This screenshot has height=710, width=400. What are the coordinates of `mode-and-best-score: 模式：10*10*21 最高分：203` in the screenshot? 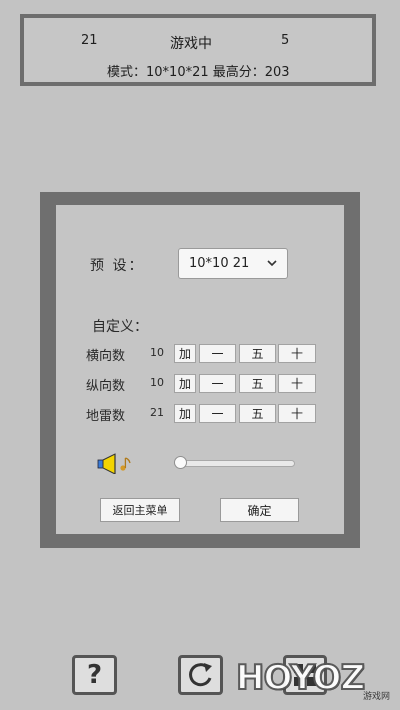 It's located at (198, 72).